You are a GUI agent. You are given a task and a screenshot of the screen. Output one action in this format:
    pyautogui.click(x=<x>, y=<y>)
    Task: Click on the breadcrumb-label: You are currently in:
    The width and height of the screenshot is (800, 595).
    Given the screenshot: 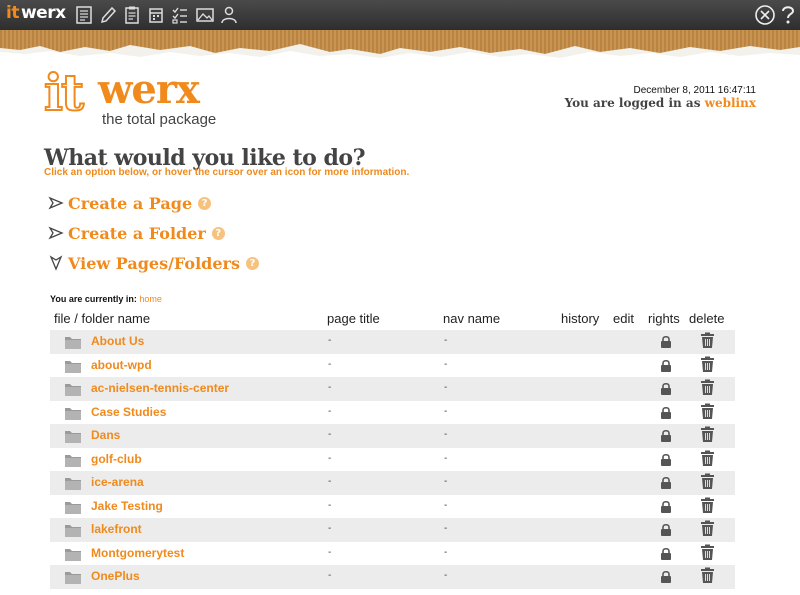 What is the action you would take?
    pyautogui.click(x=93, y=299)
    